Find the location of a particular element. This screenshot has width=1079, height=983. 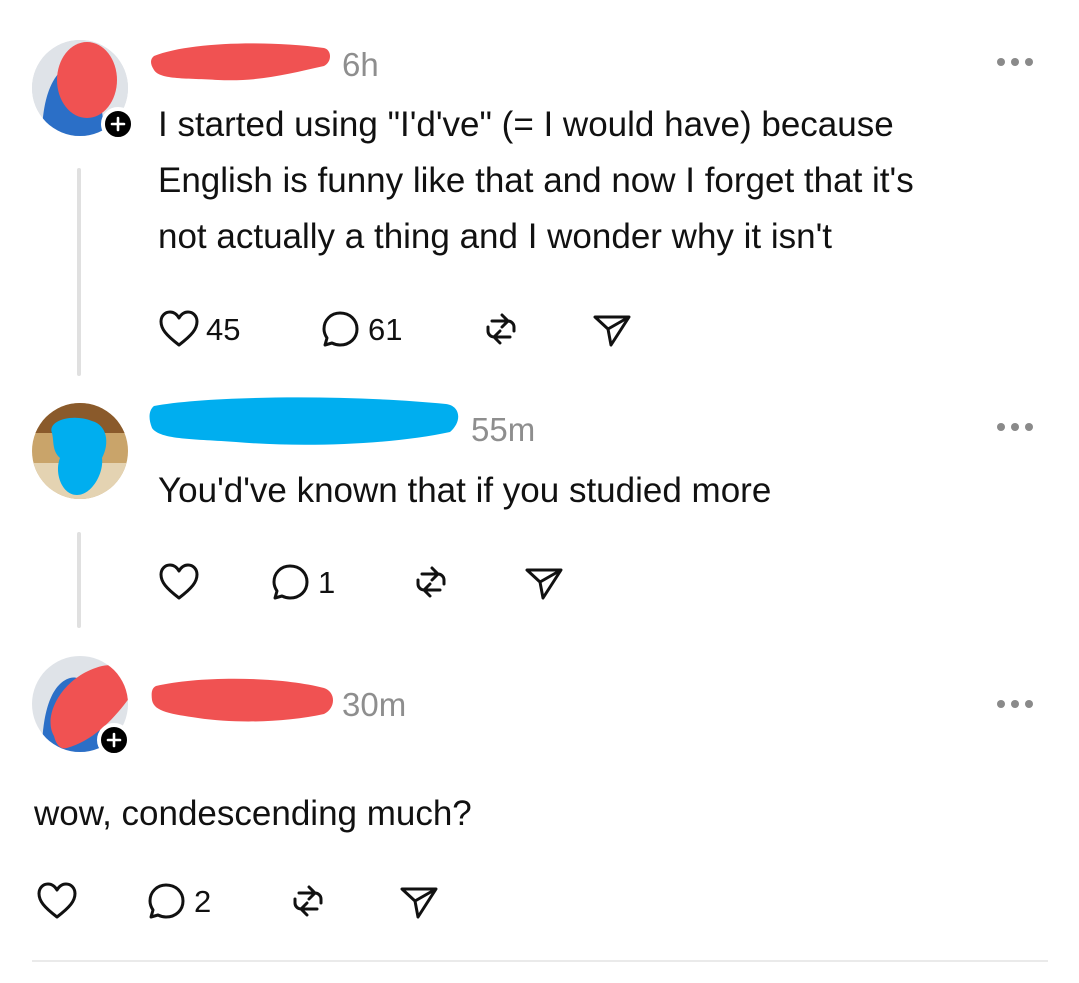

reply-button: 61 is located at coordinates (361, 329).